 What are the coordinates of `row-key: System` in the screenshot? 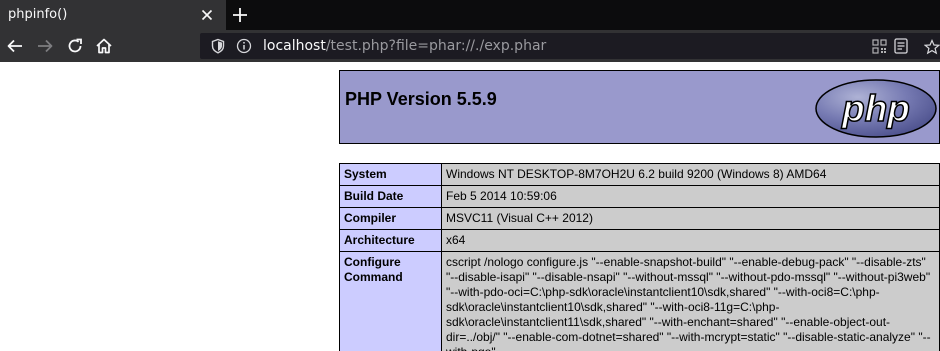 It's located at (390, 174).